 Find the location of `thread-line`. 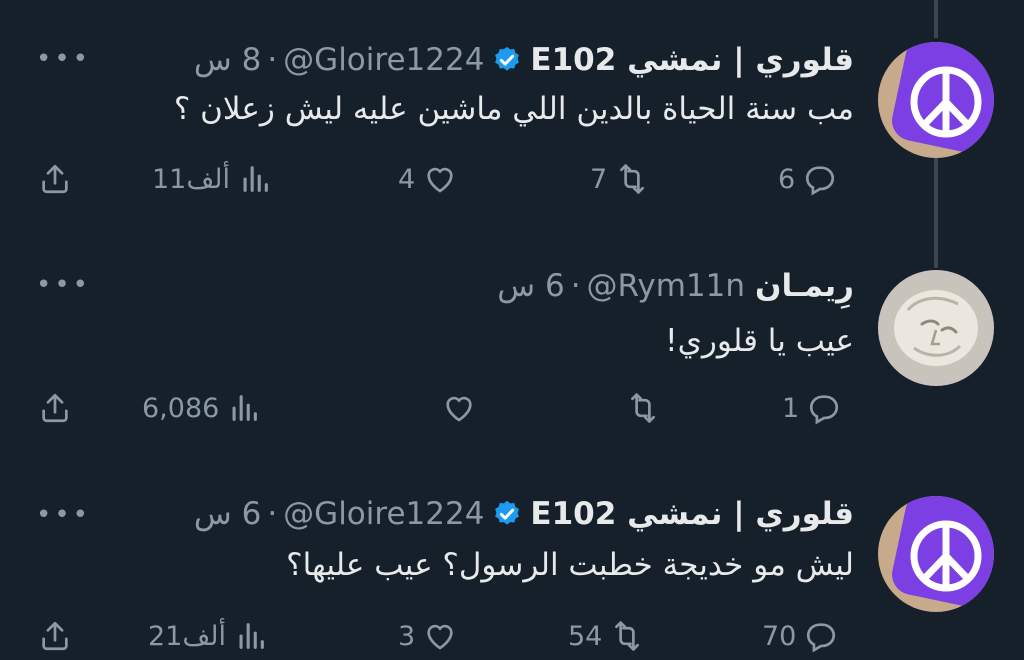

thread-line is located at coordinates (936, 19).